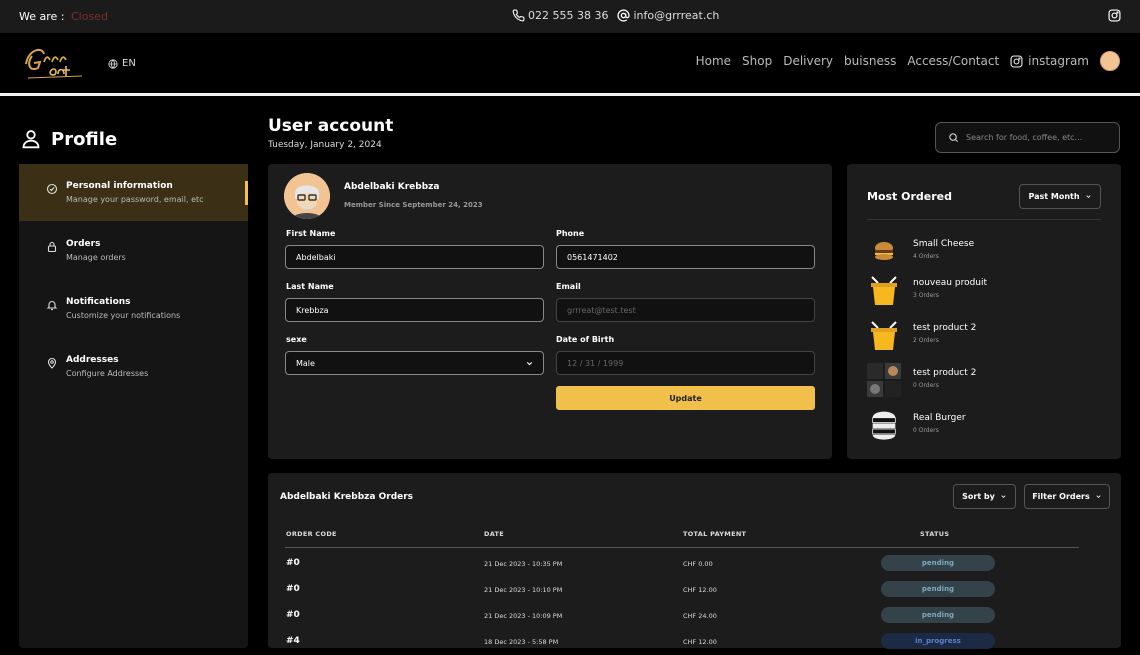 This screenshot has width=1140, height=655. I want to click on email-label: Email, so click(568, 286).